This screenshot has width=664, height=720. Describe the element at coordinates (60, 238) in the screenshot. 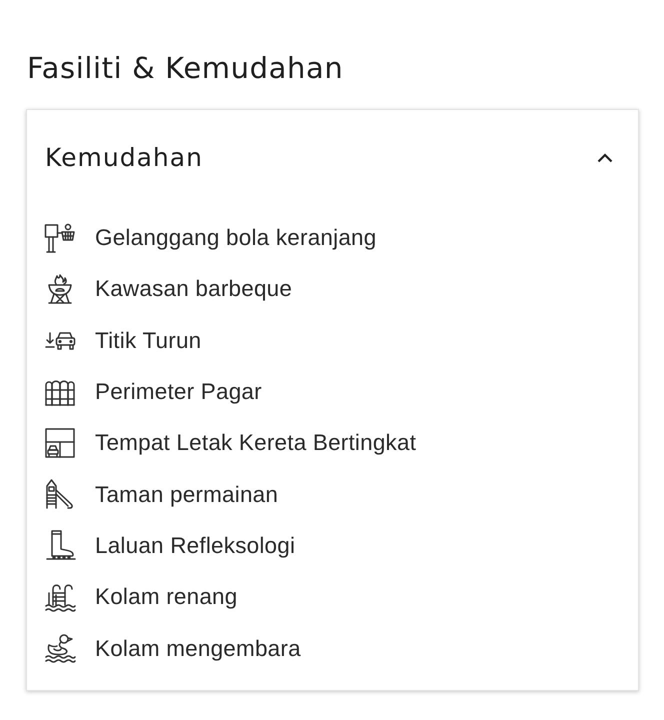

I see `basketball-hoop-icon` at that location.